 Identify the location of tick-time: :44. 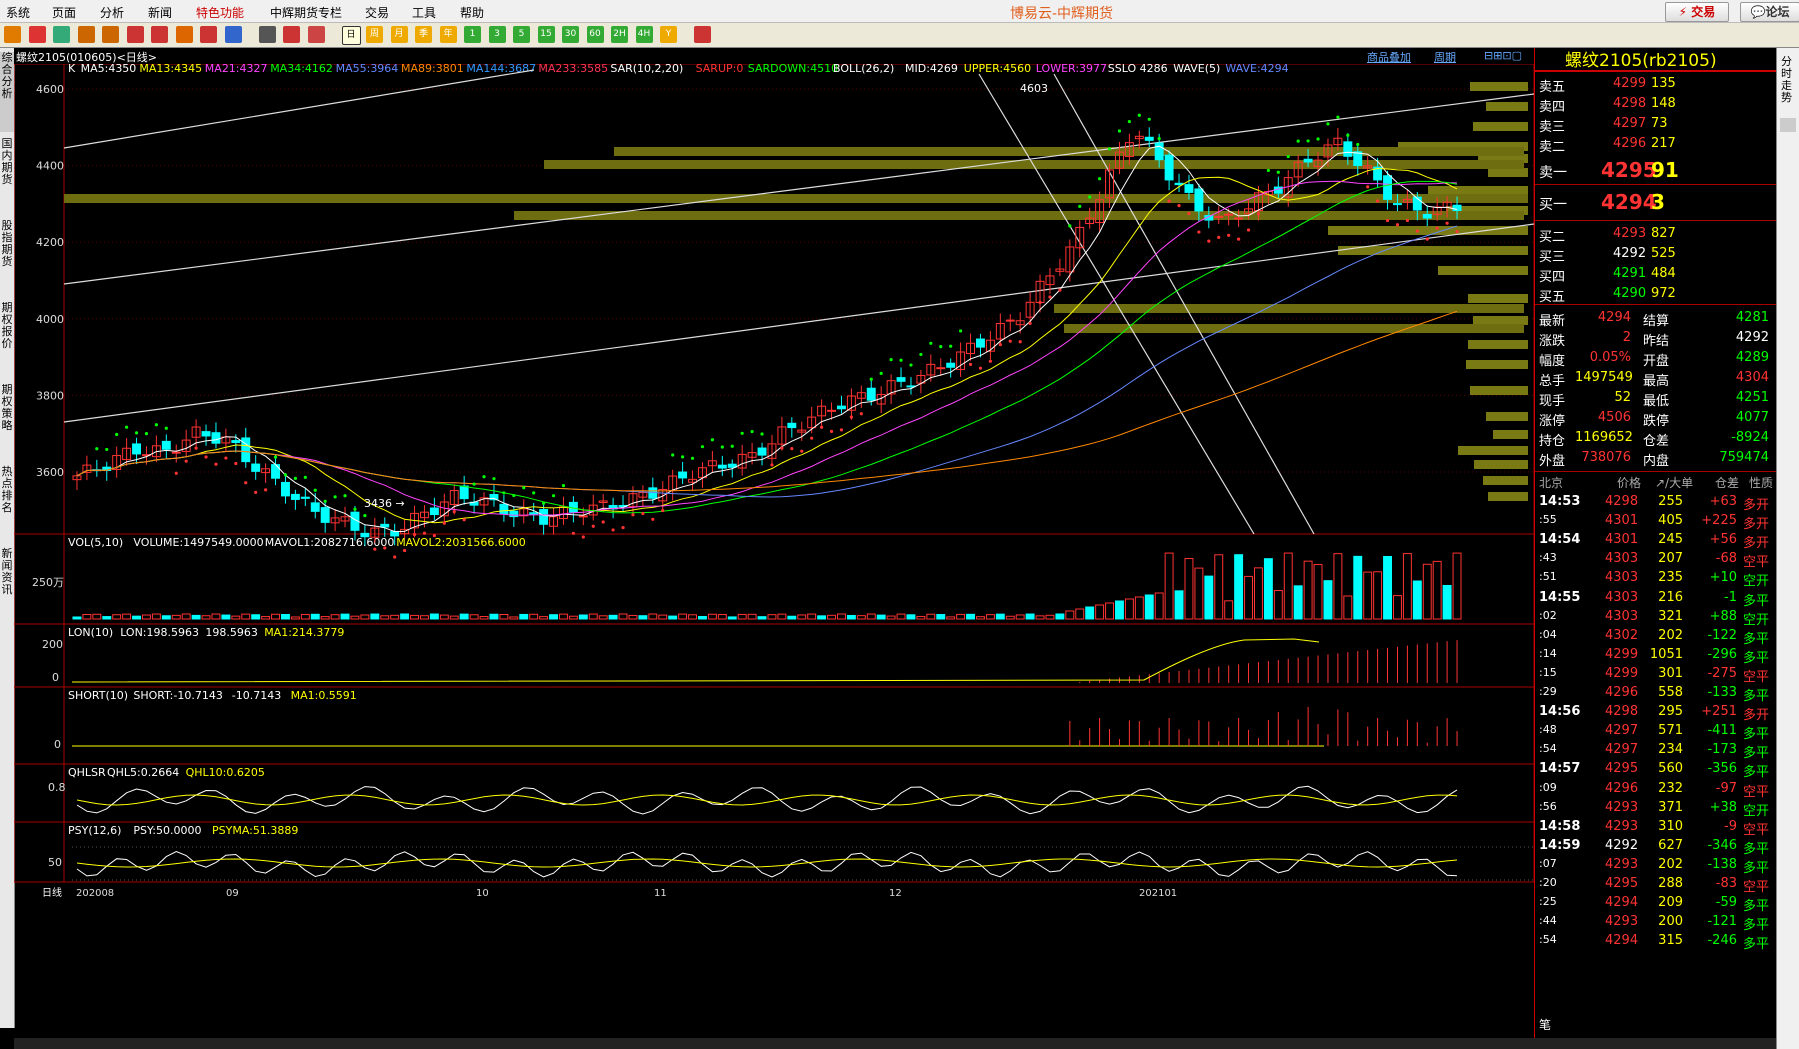
(1548, 921).